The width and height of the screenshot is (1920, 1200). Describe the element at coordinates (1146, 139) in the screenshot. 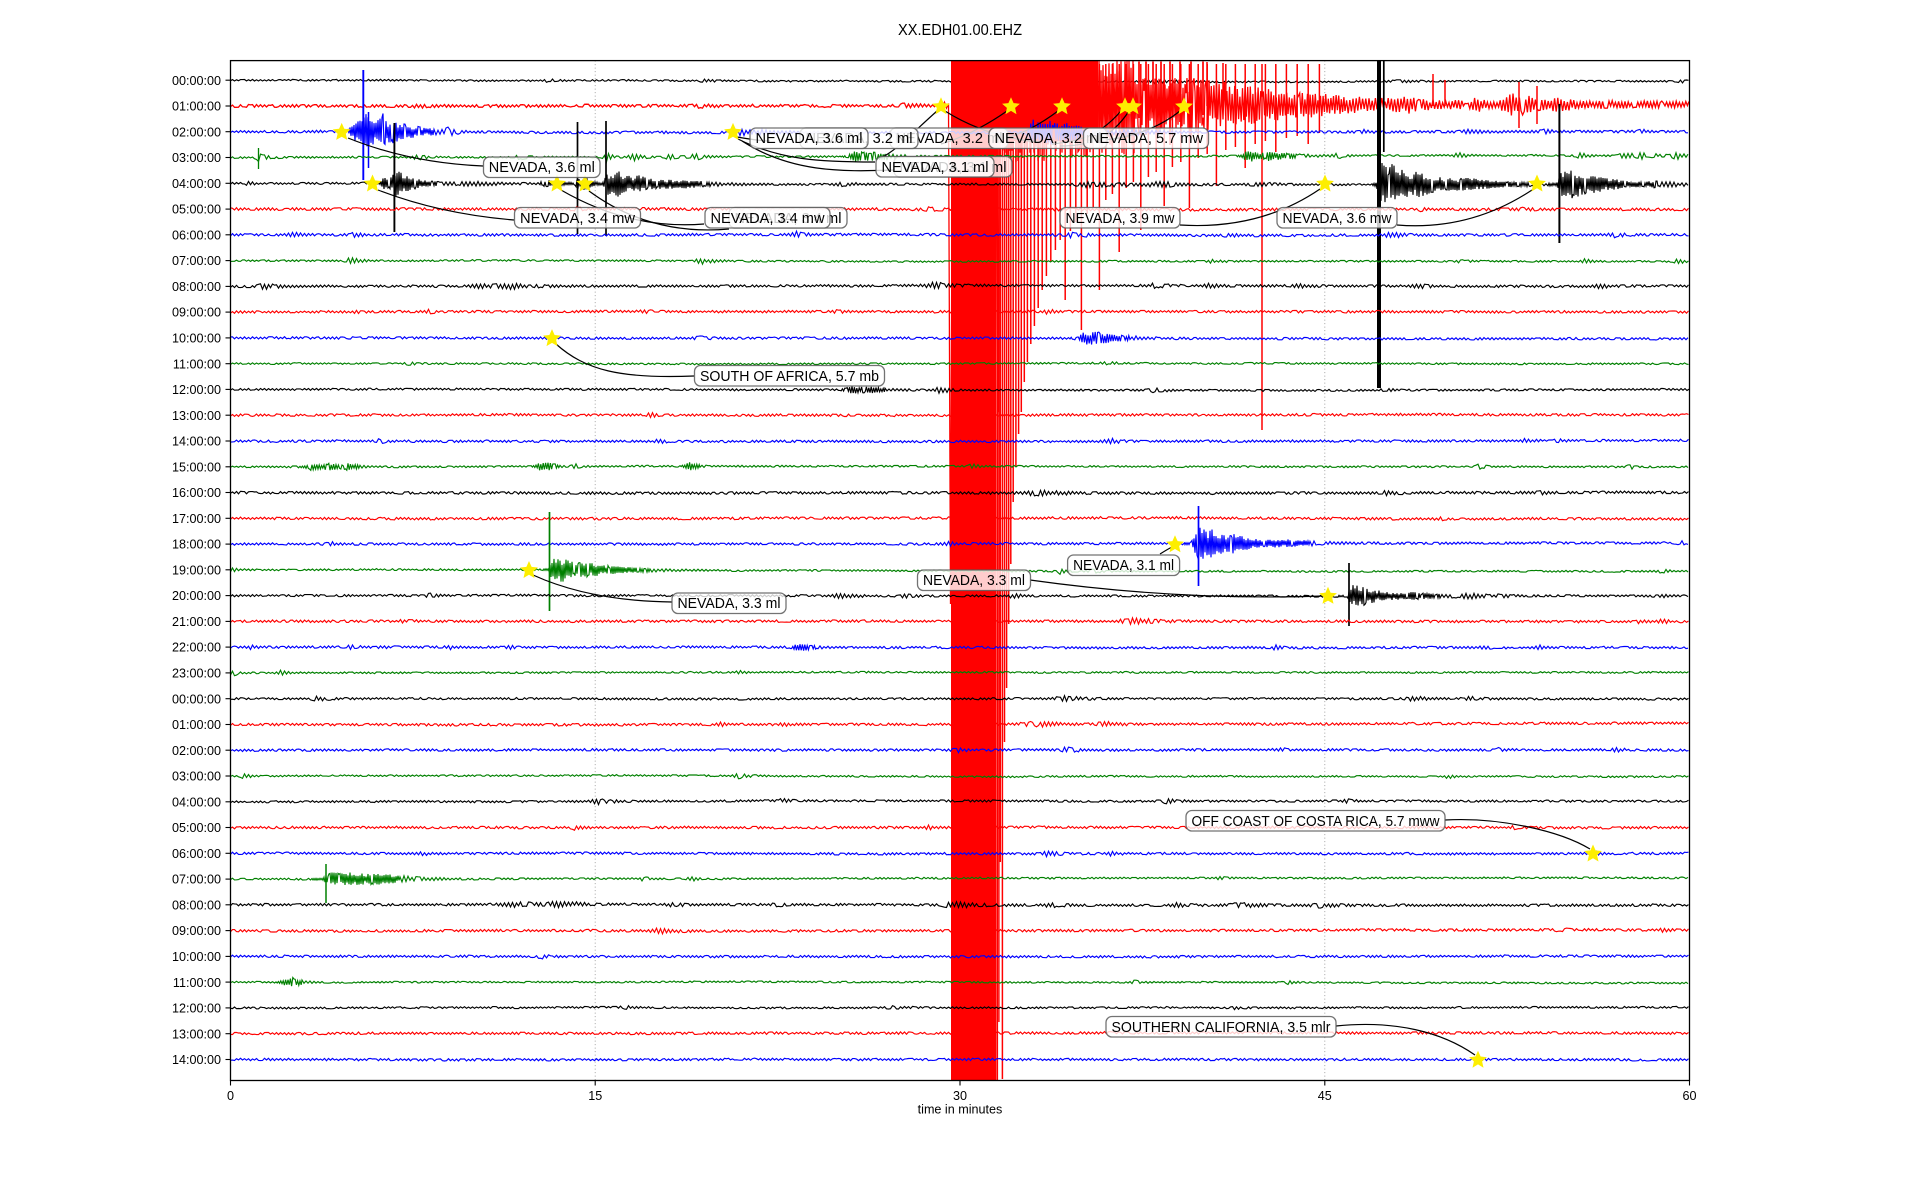

I see `svg-text: NEVADA, 5.7 mw` at that location.